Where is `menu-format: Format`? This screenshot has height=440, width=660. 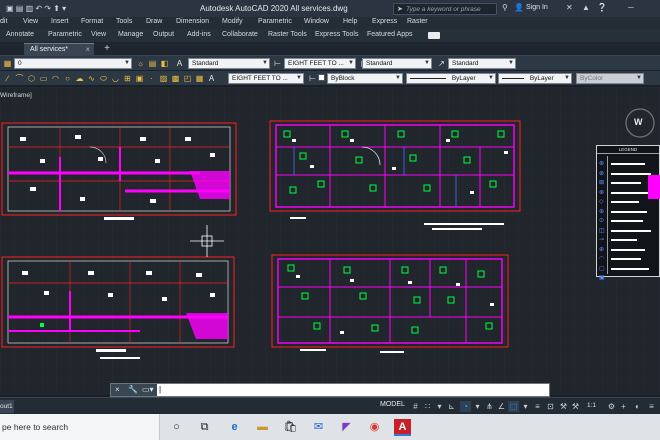 menu-format: Format is located at coordinates (92, 21).